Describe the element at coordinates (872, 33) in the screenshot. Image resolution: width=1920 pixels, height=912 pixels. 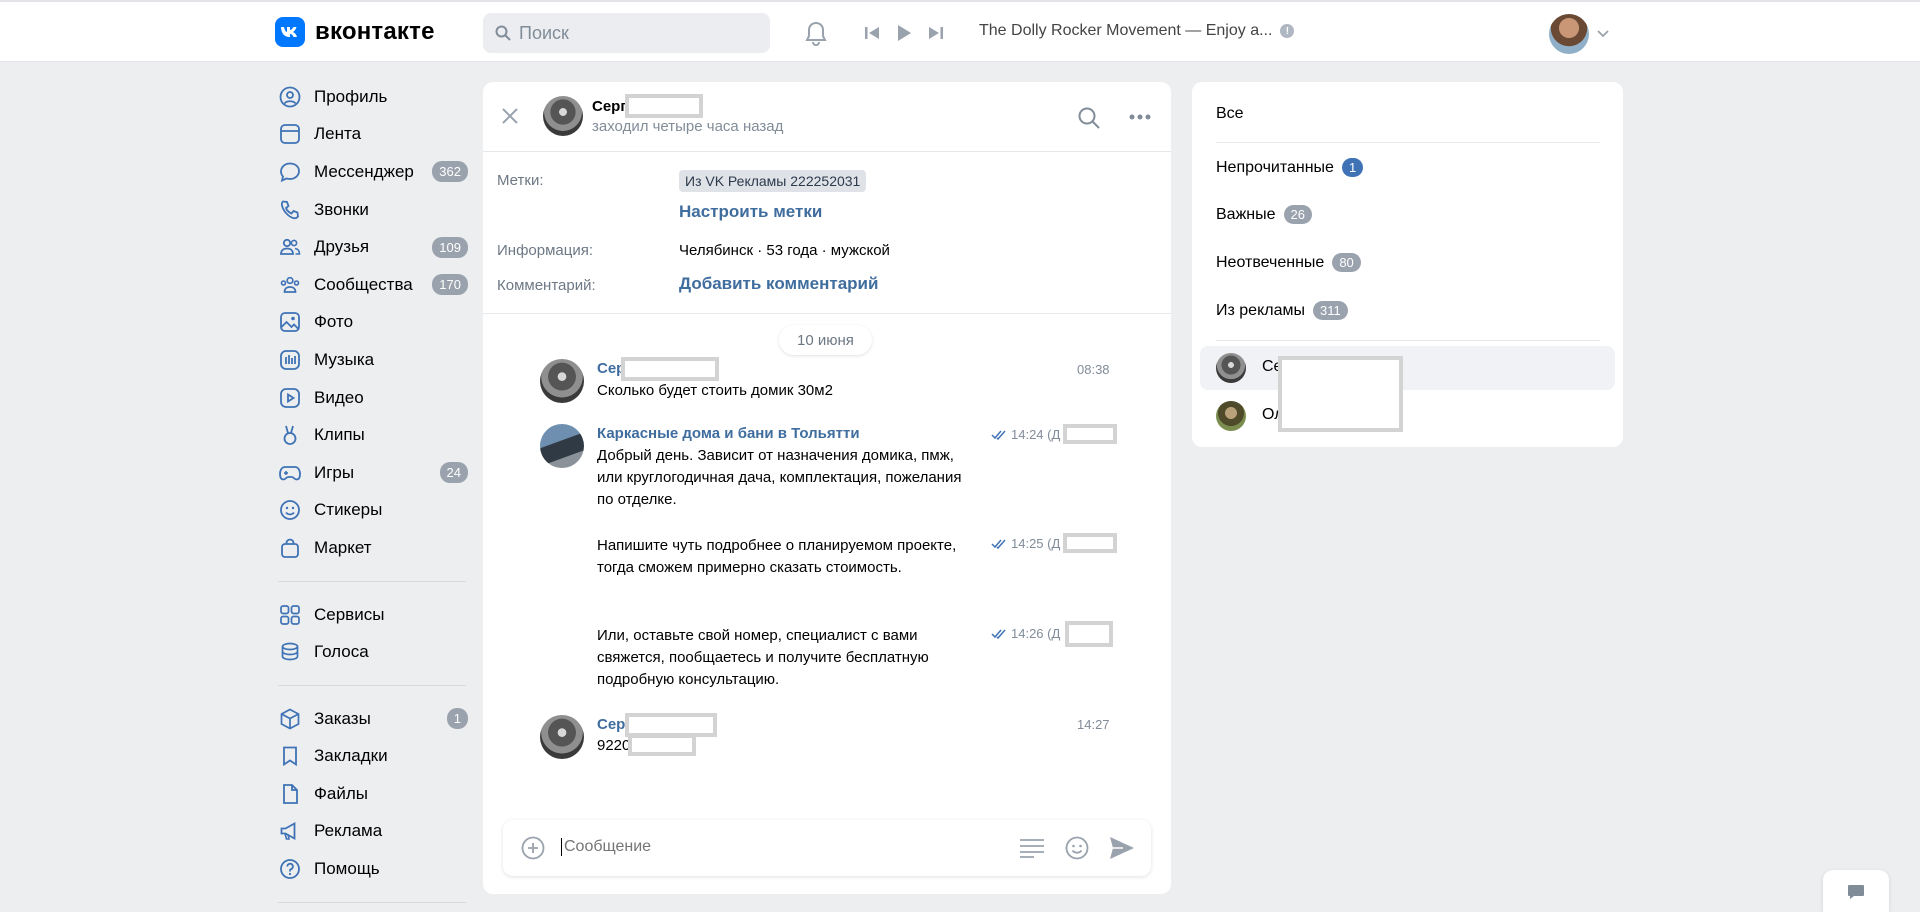
I see `previous-track-icon` at that location.